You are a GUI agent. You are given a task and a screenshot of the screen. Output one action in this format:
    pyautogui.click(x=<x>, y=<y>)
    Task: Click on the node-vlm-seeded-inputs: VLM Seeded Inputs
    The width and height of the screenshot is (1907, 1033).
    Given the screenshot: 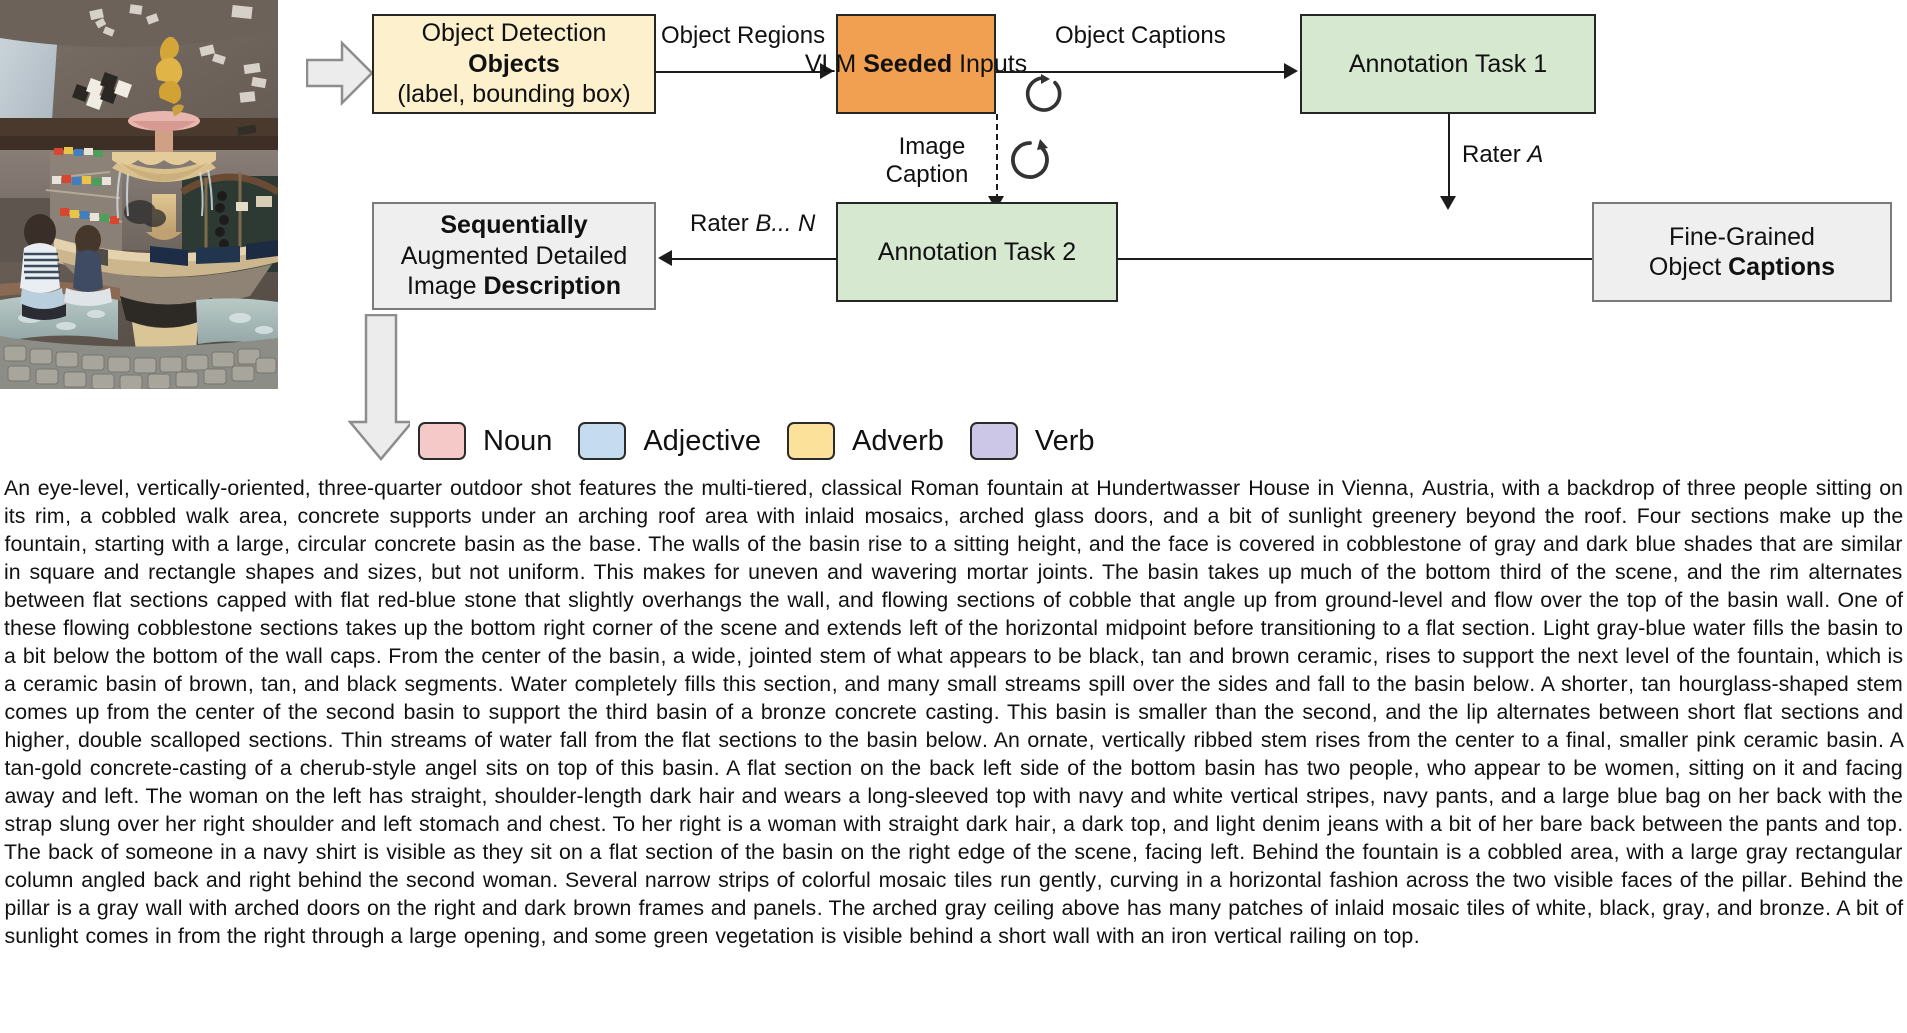 What is the action you would take?
    pyautogui.click(x=916, y=64)
    